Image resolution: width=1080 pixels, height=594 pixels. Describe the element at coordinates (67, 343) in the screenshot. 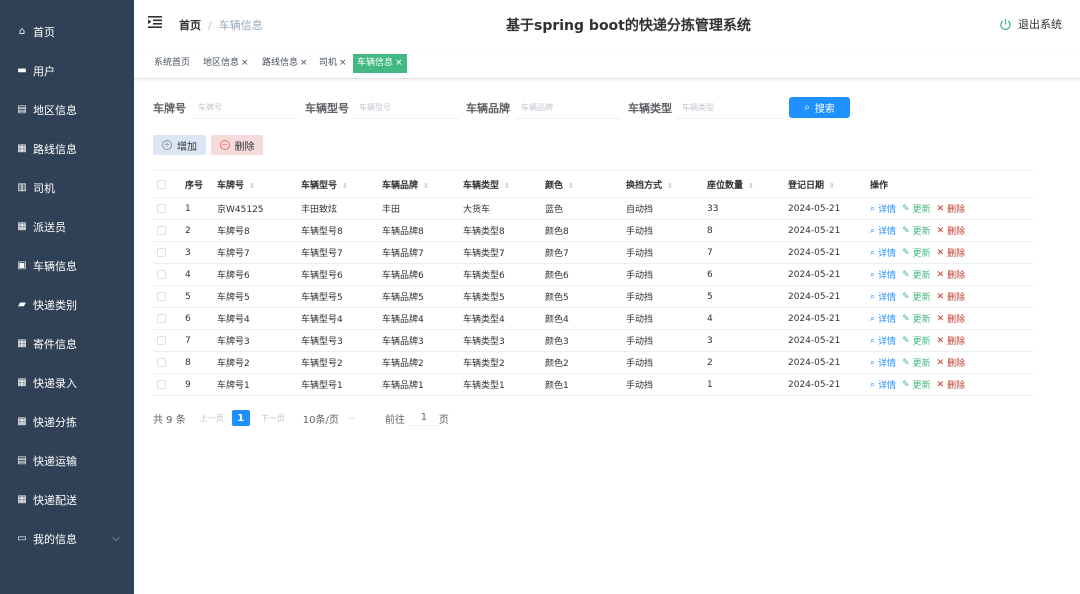

I see `sidebar-item: ▦ 寄件信息` at that location.